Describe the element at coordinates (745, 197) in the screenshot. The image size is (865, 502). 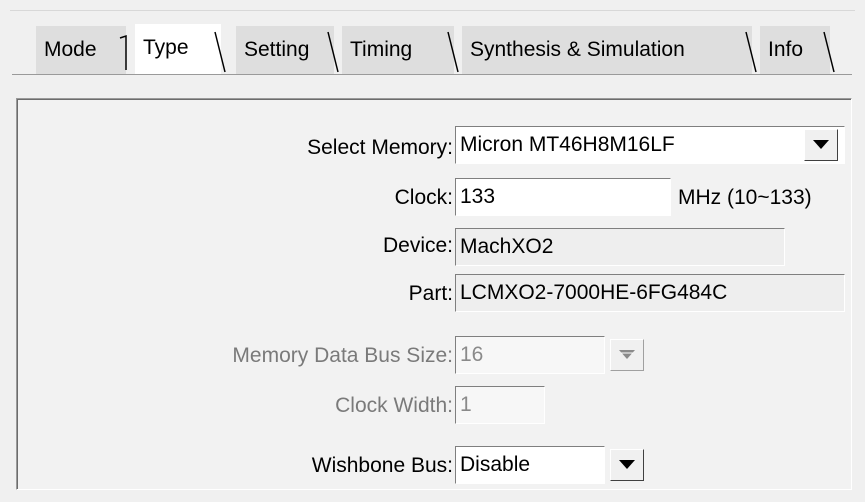
I see `clock-unit-label: MHz (10~133)` at that location.